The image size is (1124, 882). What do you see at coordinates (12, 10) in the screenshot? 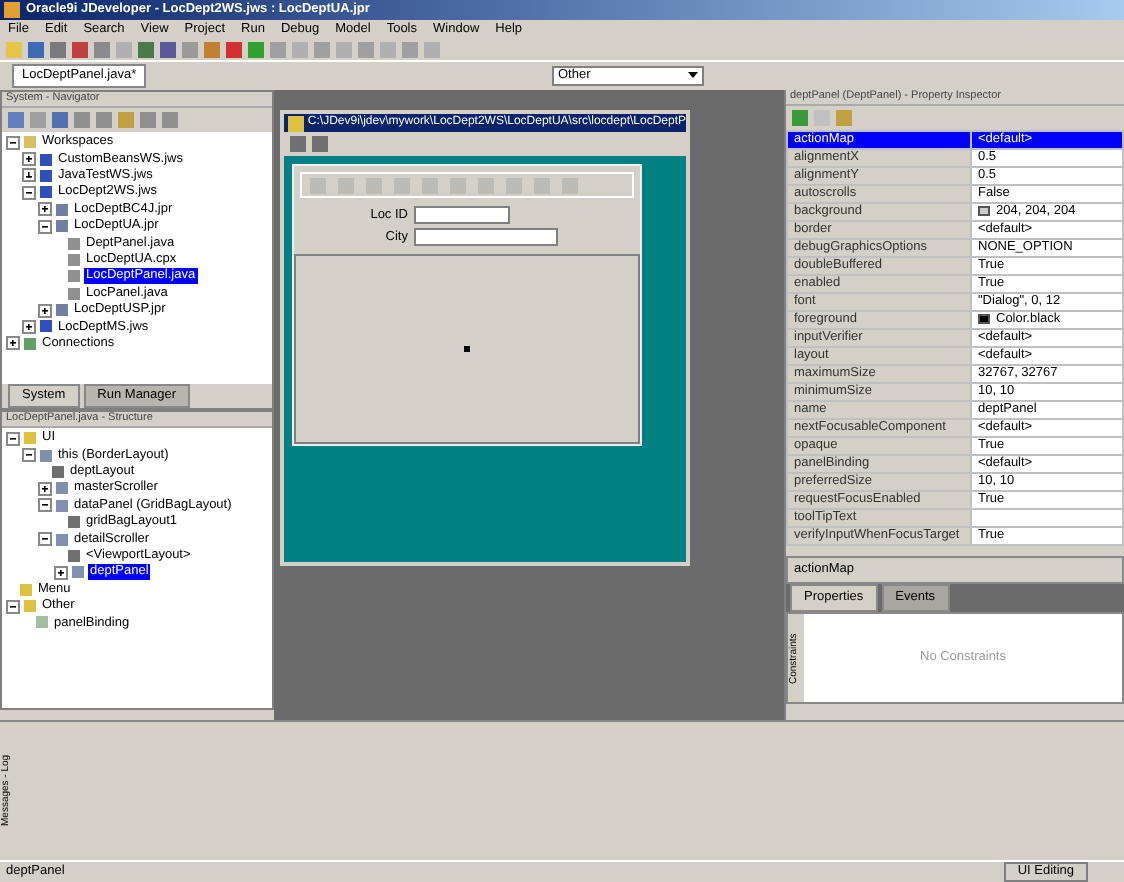
I see `app-icon` at bounding box center [12, 10].